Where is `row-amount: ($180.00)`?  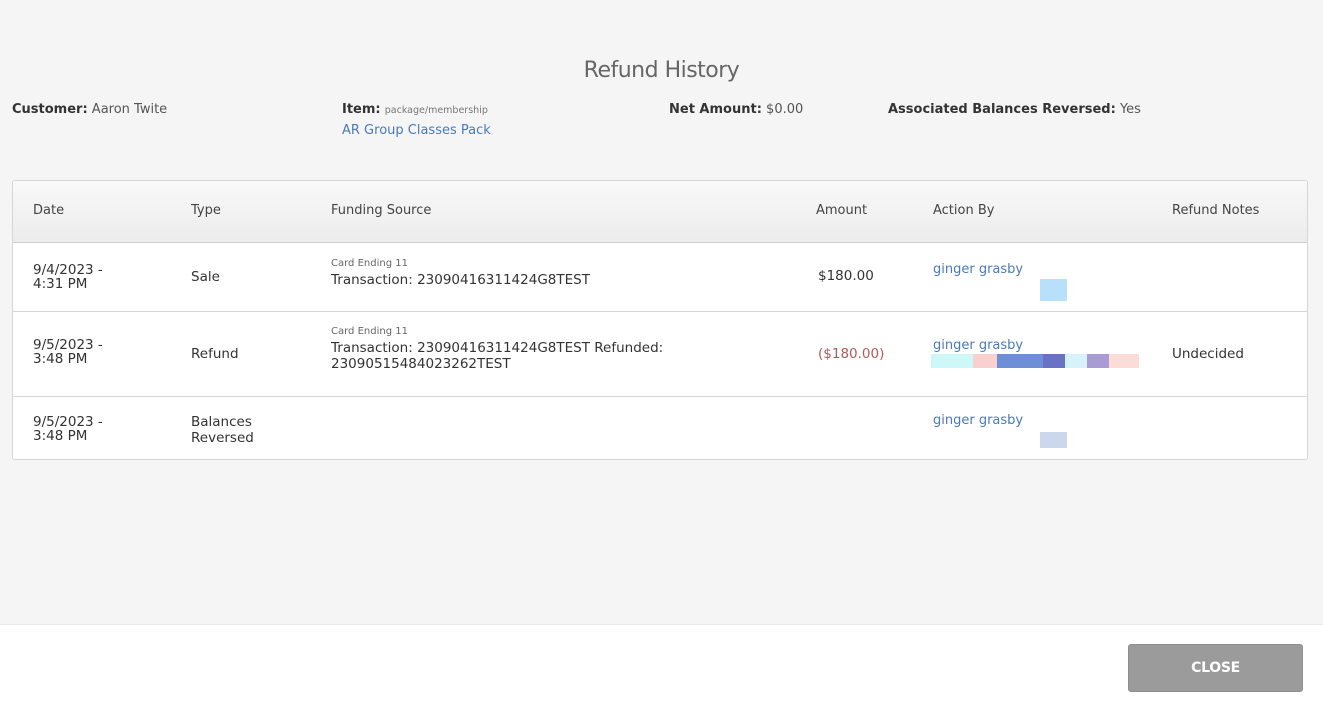 row-amount: ($180.00) is located at coordinates (851, 354).